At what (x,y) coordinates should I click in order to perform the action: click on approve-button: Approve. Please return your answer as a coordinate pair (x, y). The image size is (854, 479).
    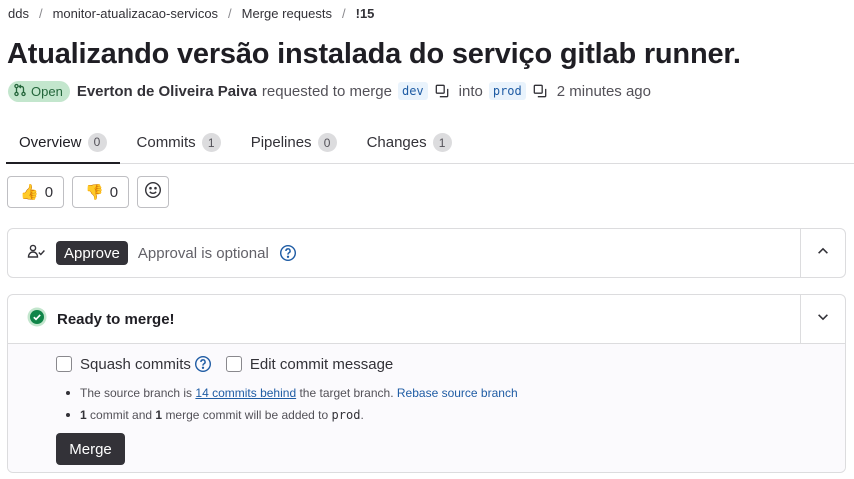
    Looking at the image, I should click on (92, 253).